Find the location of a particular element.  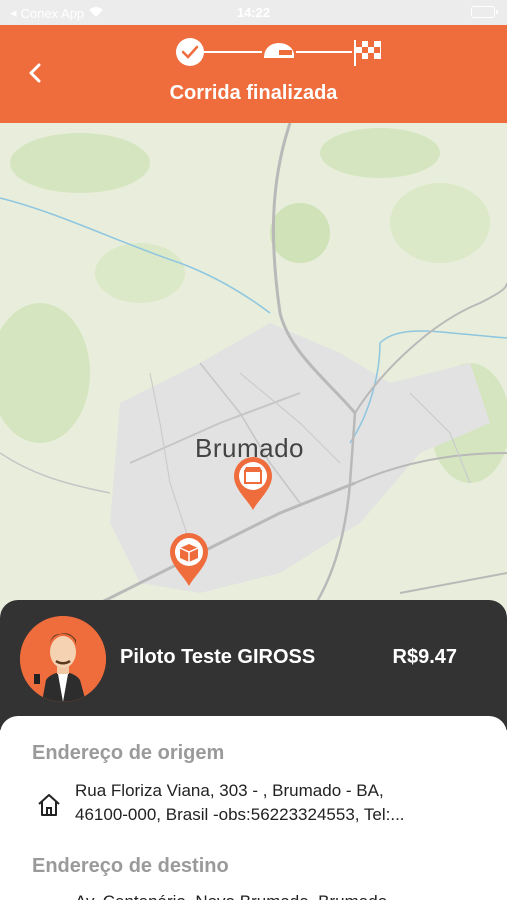

helmet-icon is located at coordinates (279, 50).